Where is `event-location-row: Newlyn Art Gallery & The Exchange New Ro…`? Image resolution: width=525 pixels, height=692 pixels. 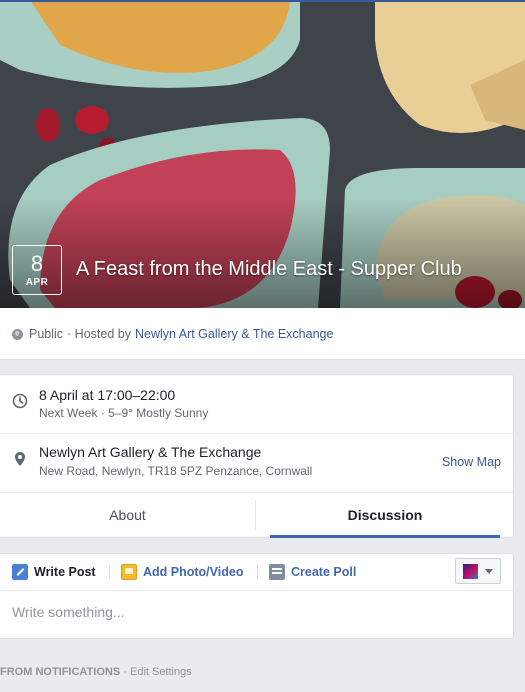
event-location-row: Newlyn Art Gallery & The Exchange New Ro… is located at coordinates (256, 463).